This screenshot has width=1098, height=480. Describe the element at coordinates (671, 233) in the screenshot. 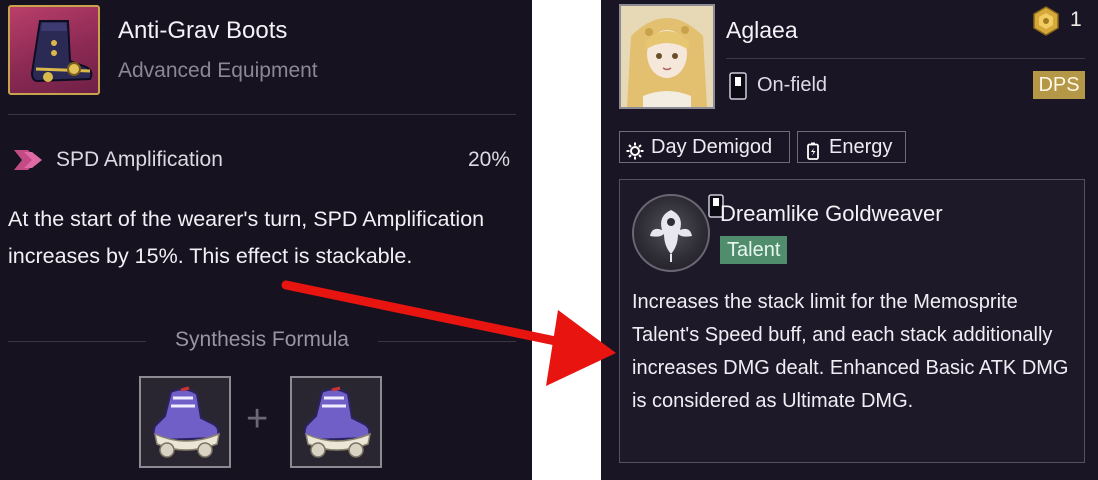

I see `talent-skill-icon` at that location.